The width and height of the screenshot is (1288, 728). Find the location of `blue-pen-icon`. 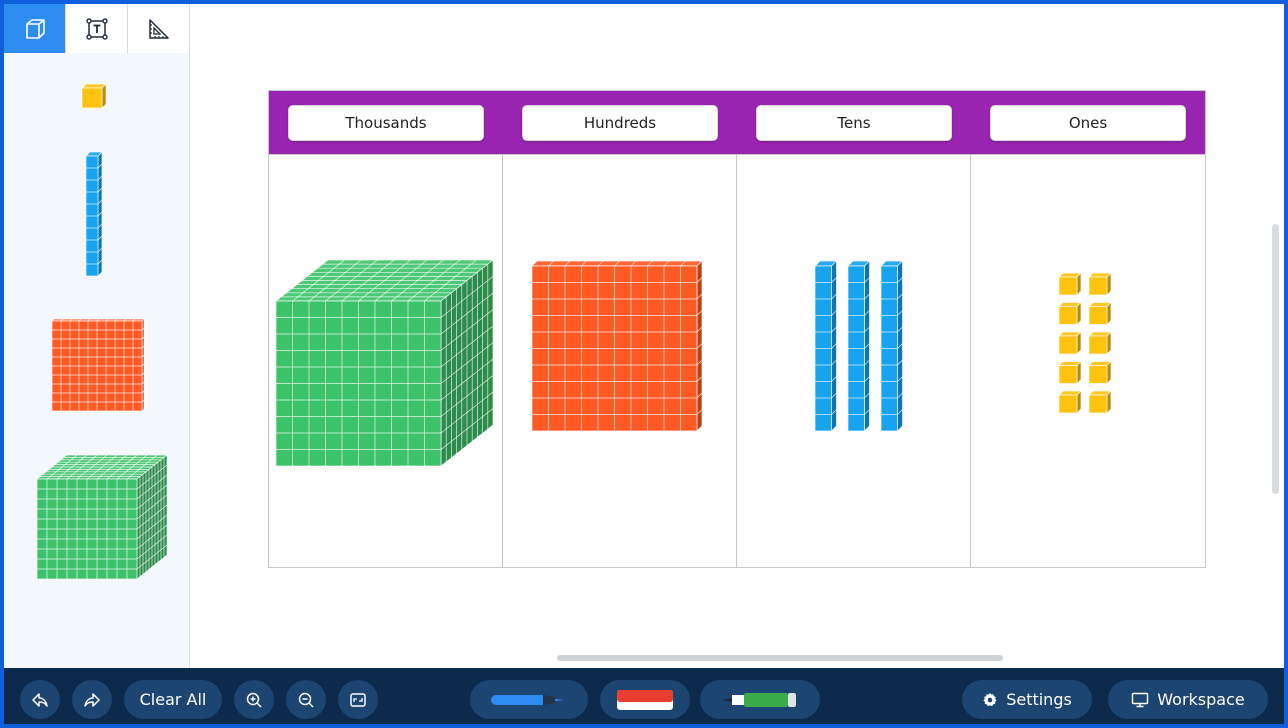

blue-pen-icon is located at coordinates (528, 699).